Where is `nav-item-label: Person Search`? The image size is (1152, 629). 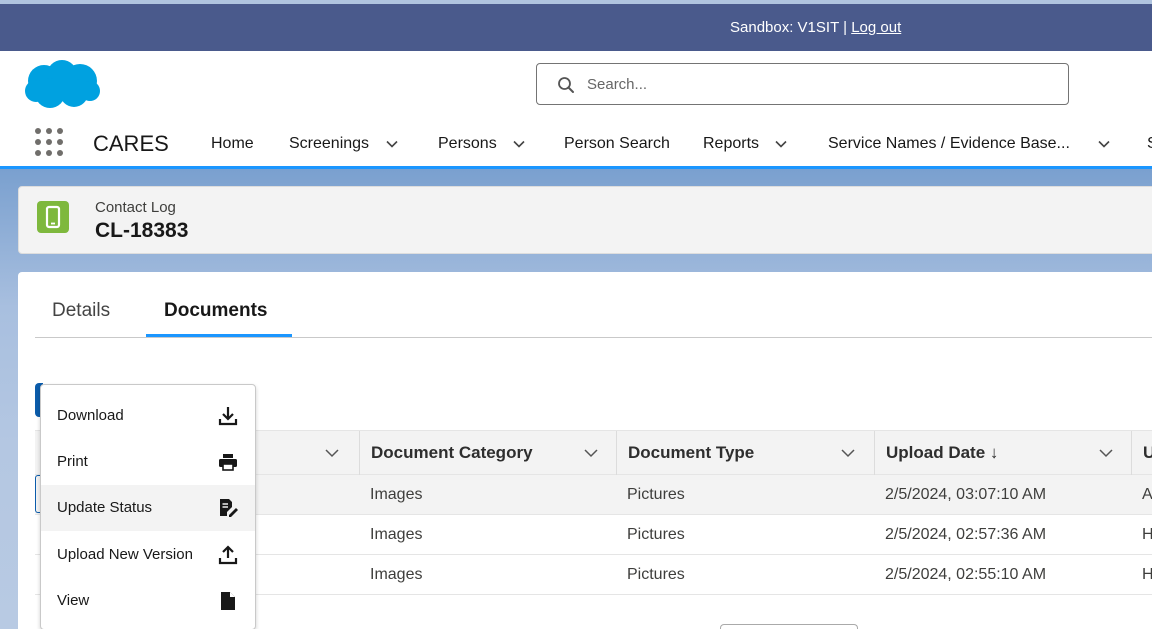
nav-item-label: Person Search is located at coordinates (617, 143).